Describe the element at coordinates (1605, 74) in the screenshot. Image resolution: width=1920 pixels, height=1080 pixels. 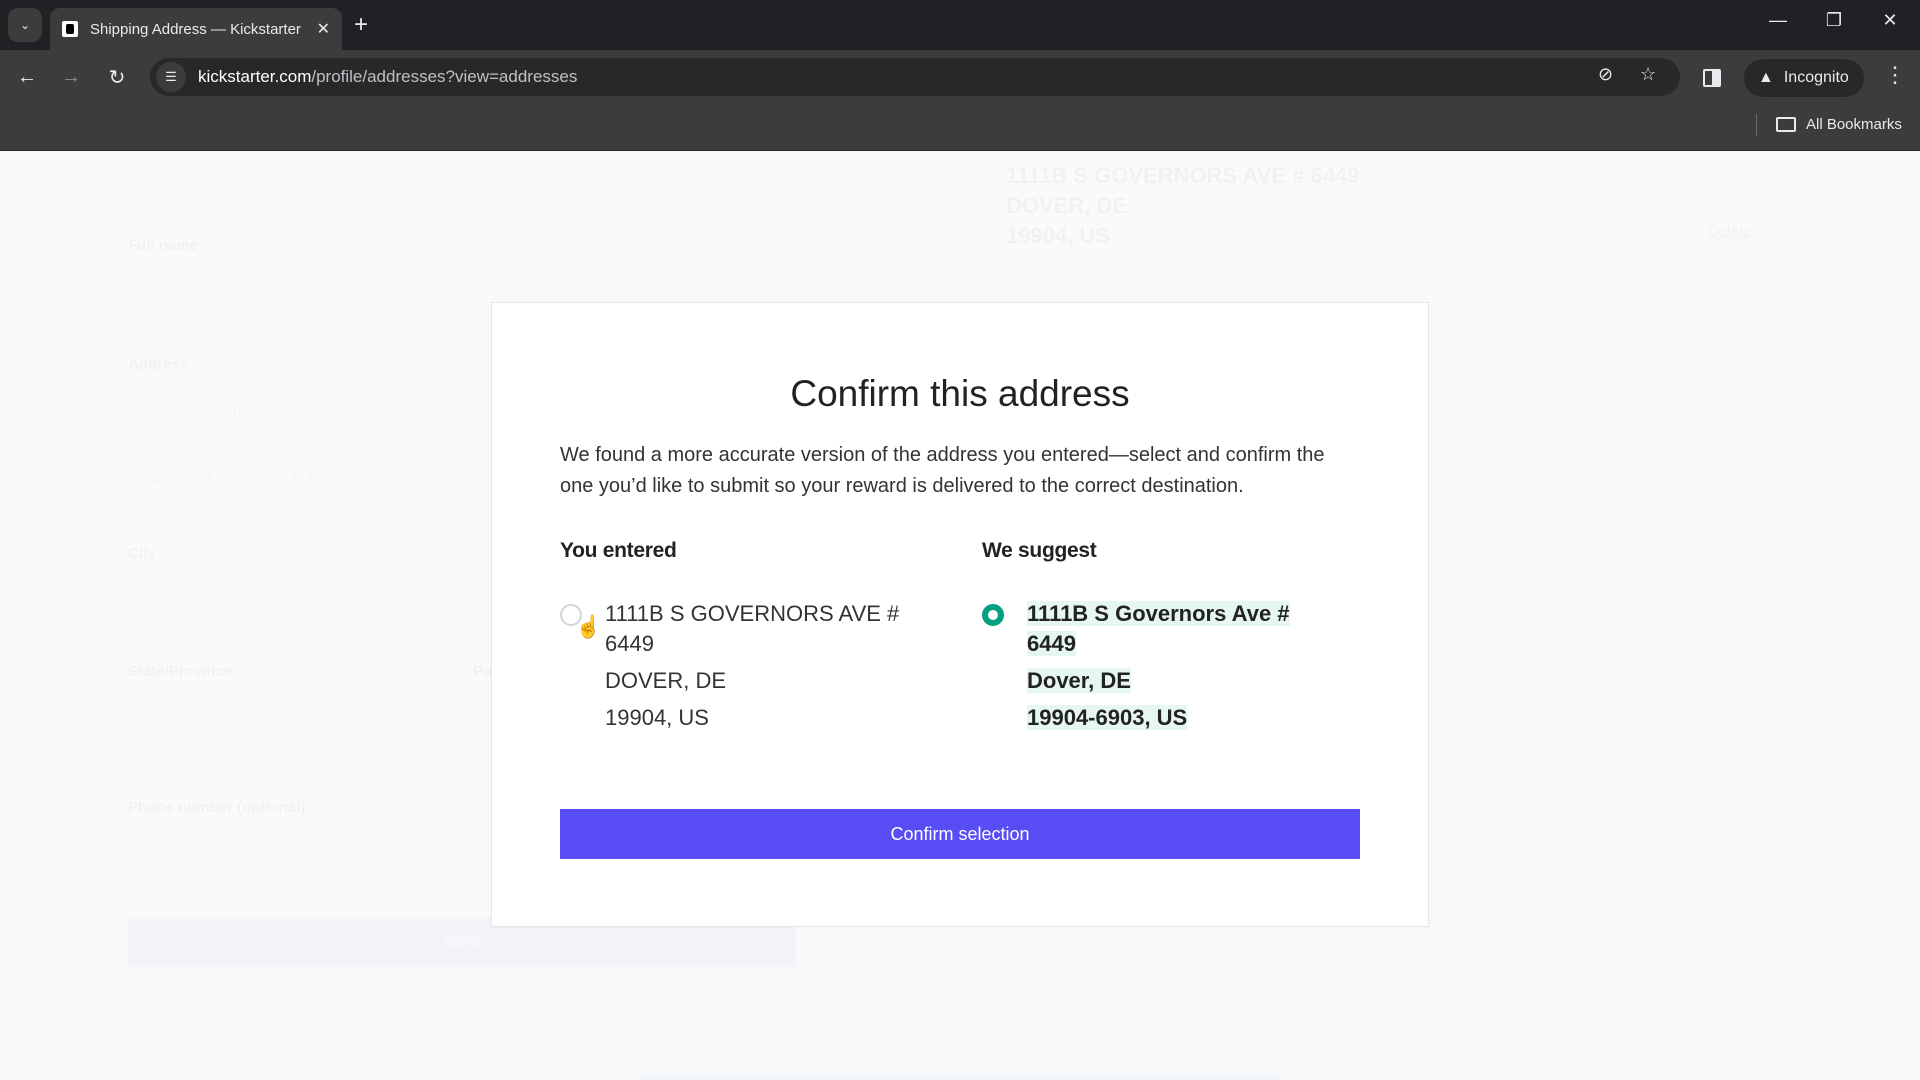
I see `eye-off-icon: ⊘` at that location.